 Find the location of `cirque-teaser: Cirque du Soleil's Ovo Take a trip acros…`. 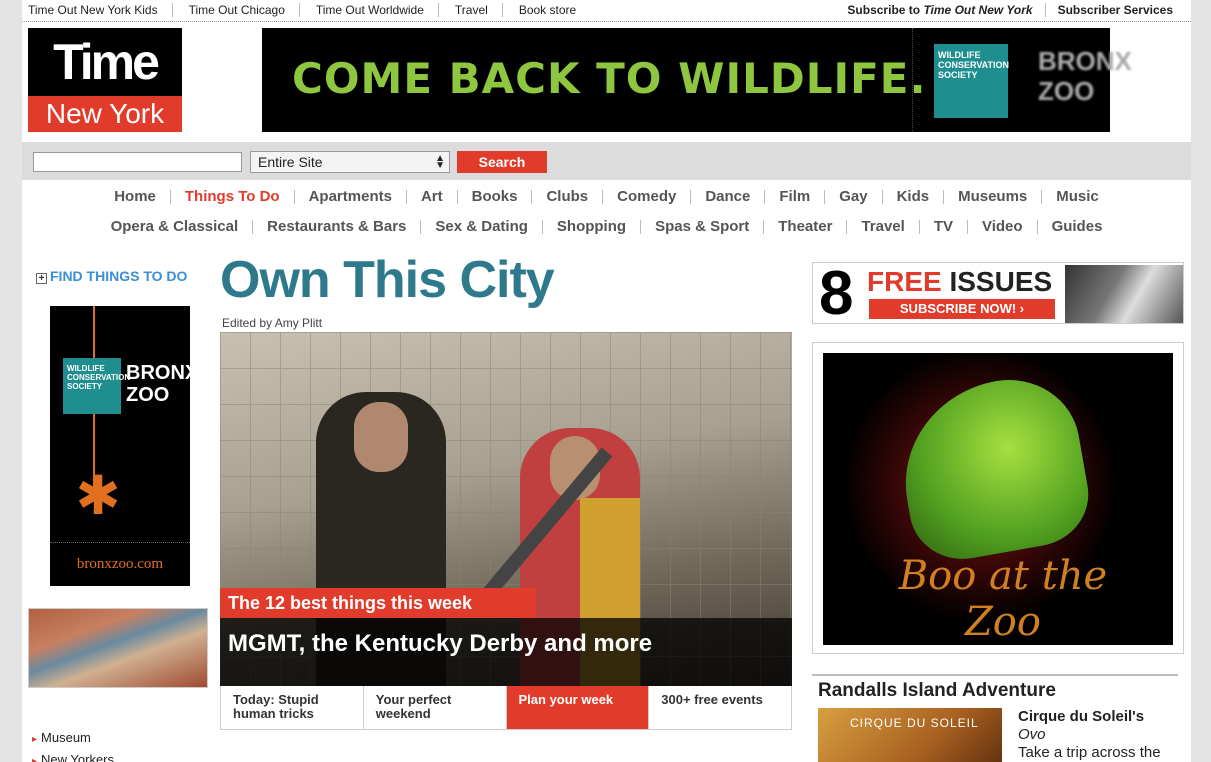

cirque-teaser: Cirque du Soleil's Ovo Take a trip acros… is located at coordinates (1103, 735).